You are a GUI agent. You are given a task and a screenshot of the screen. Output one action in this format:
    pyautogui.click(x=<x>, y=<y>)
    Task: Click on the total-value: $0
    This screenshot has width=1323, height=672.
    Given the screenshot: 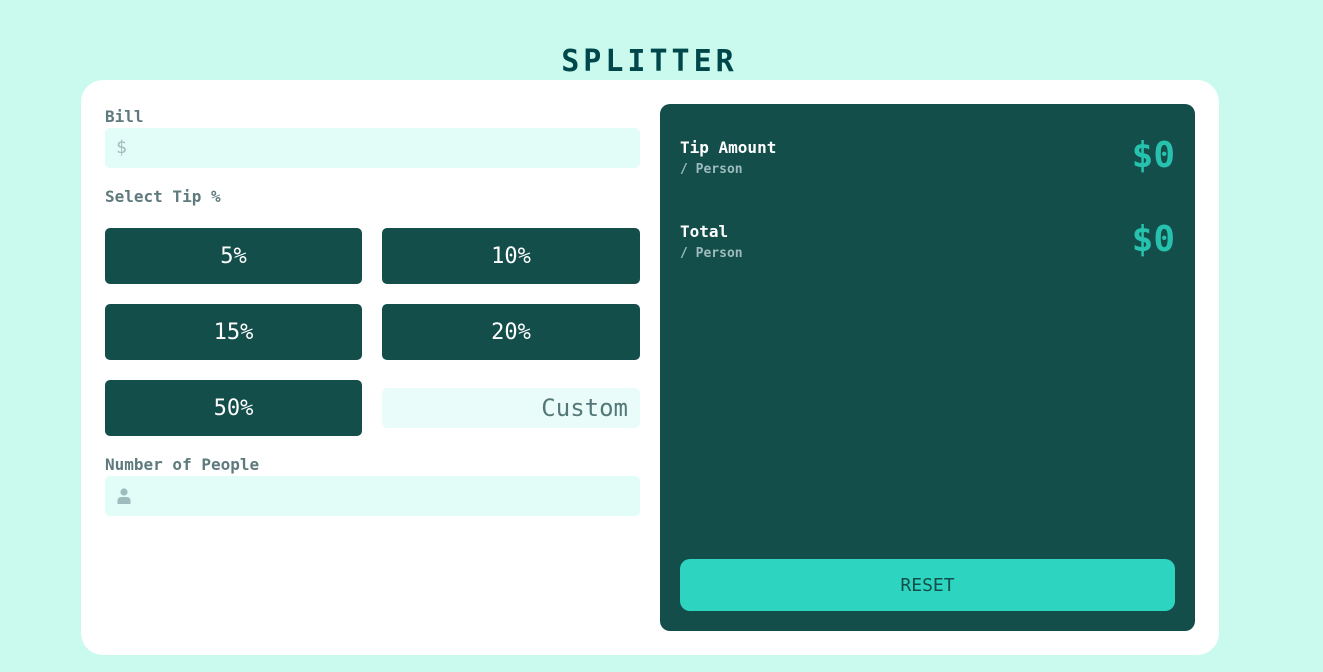 What is the action you would take?
    pyautogui.click(x=1153, y=239)
    